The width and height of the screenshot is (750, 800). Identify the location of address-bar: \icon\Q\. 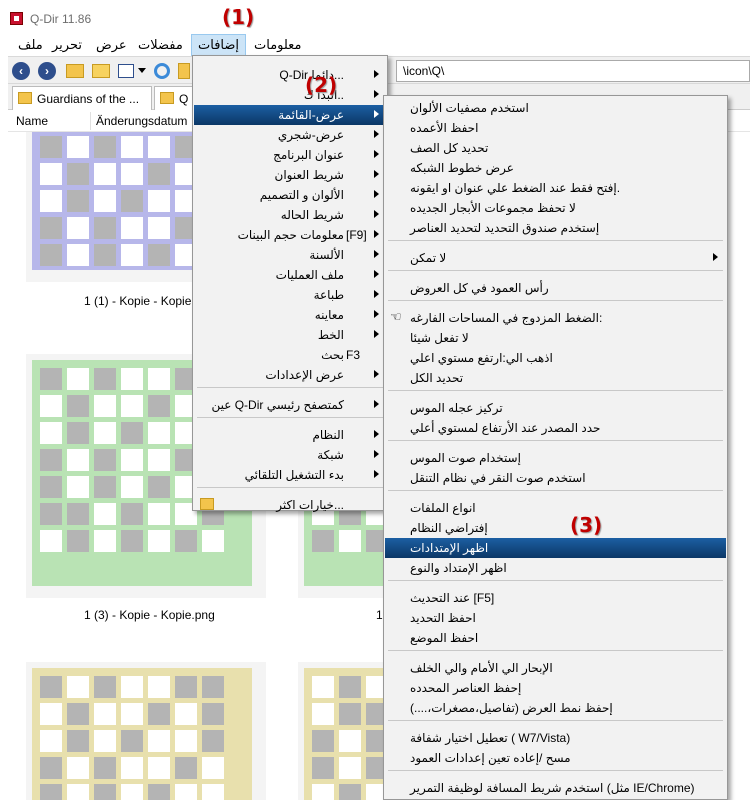
(573, 71).